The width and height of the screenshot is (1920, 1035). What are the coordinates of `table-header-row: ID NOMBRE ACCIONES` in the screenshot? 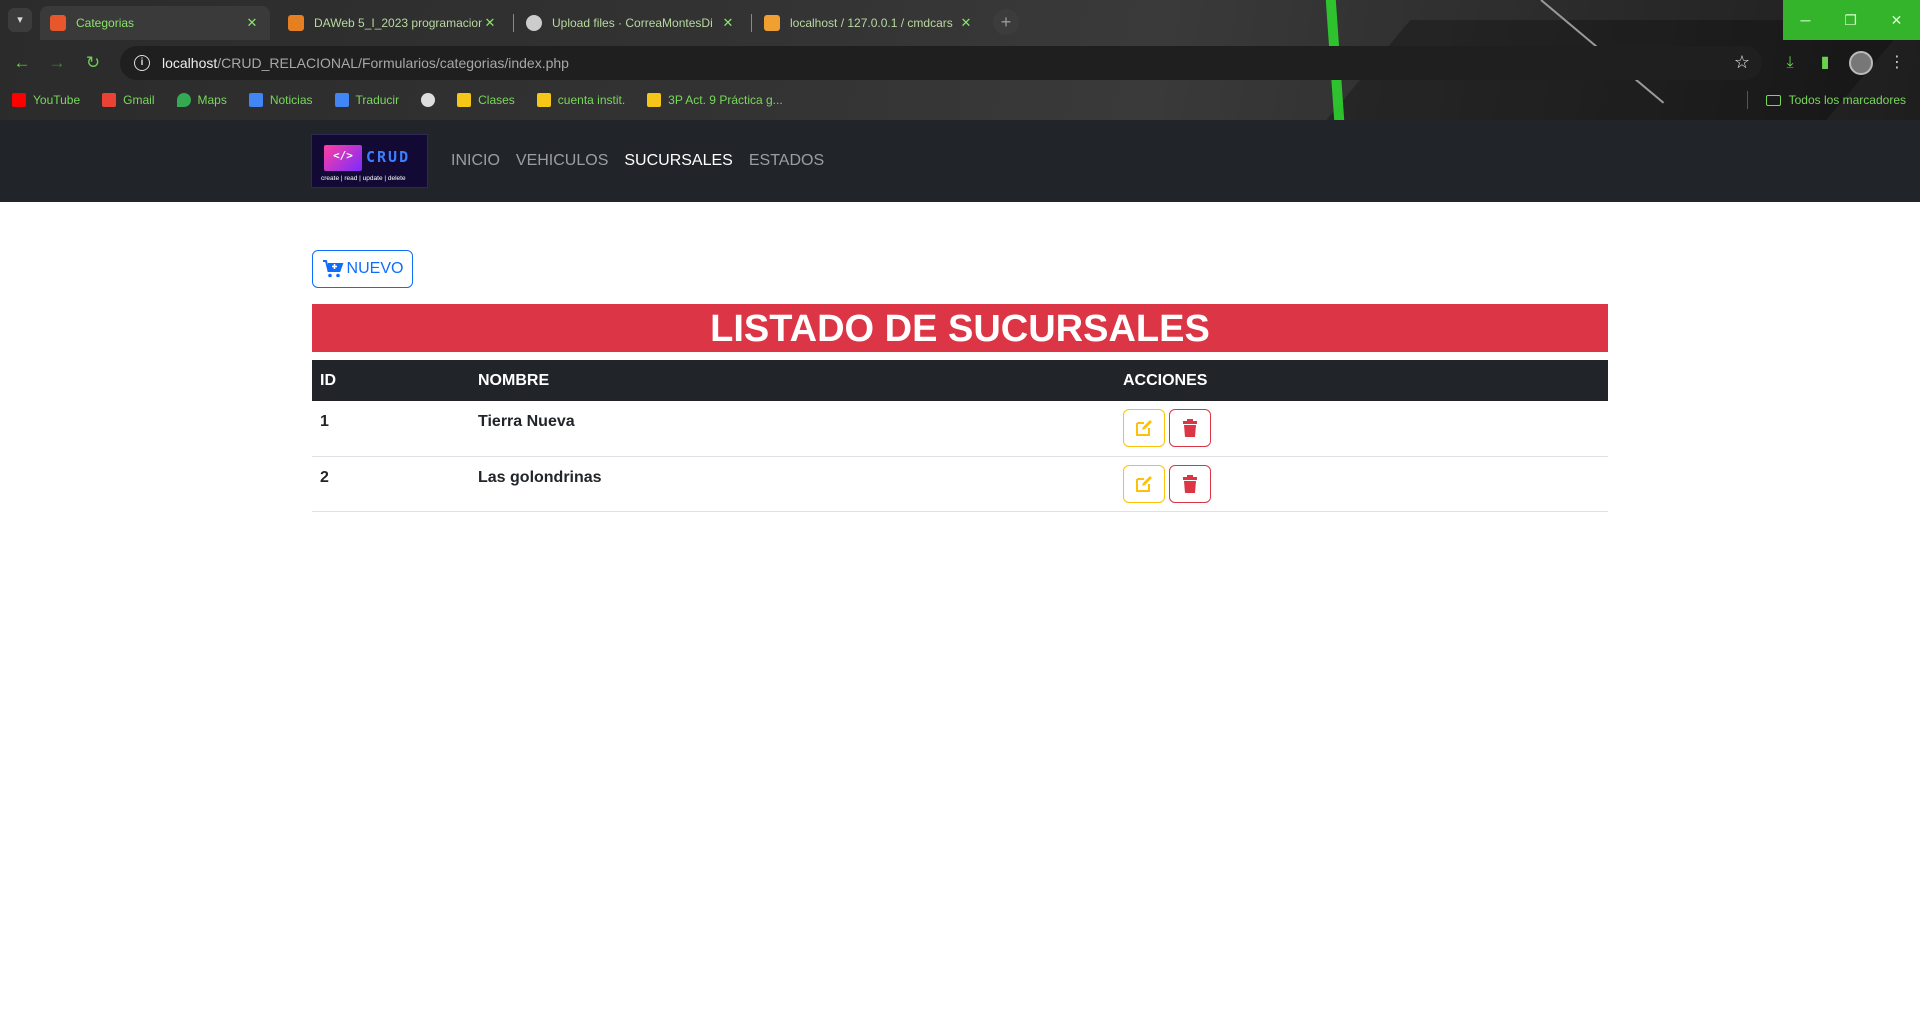 It's located at (960, 380).